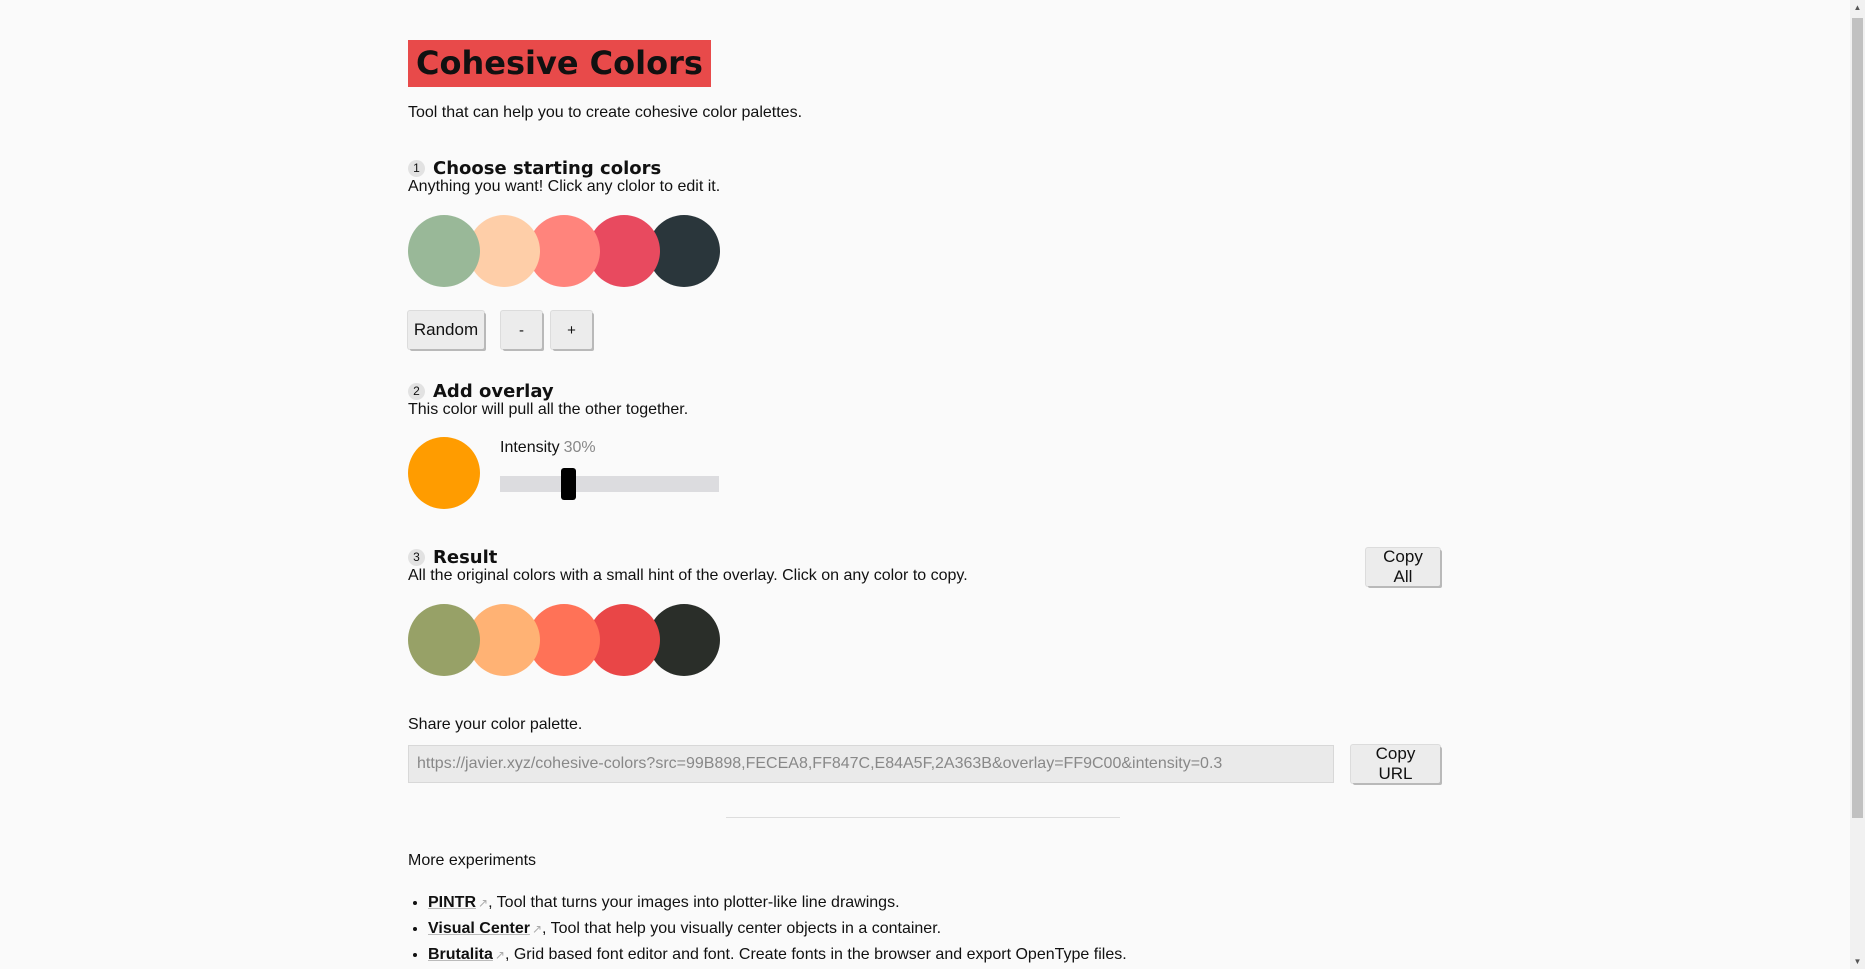 This screenshot has width=1865, height=969. Describe the element at coordinates (444, 251) in the screenshot. I see `starting-color-swatch` at that location.